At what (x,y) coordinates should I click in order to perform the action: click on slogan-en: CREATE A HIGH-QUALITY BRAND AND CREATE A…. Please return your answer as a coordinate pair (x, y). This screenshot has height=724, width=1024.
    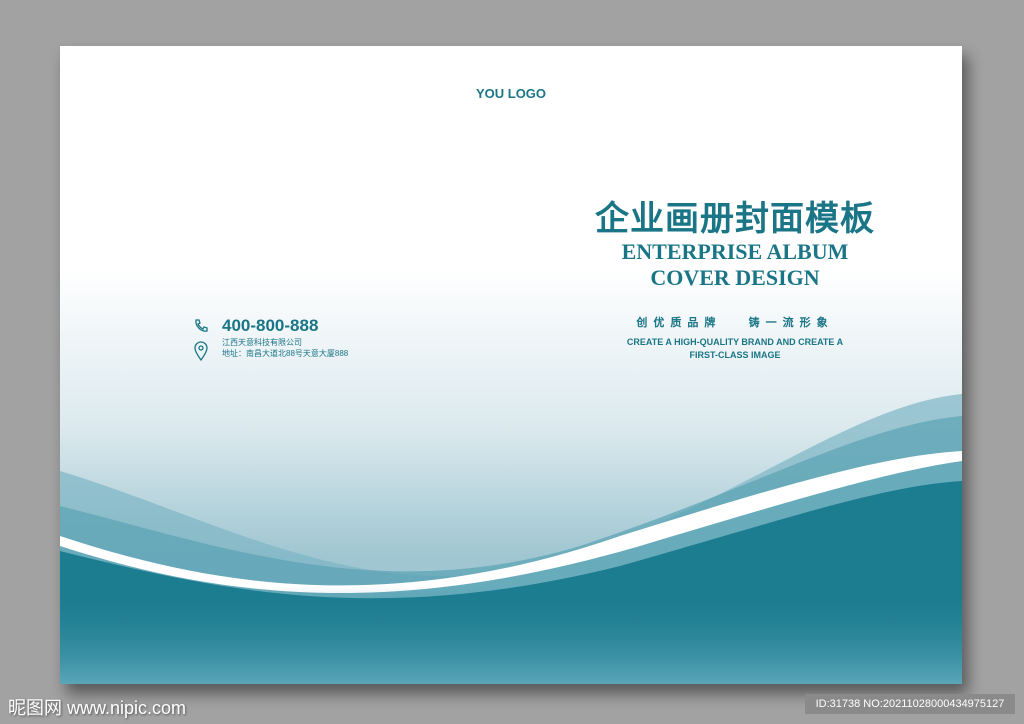
    Looking at the image, I should click on (735, 348).